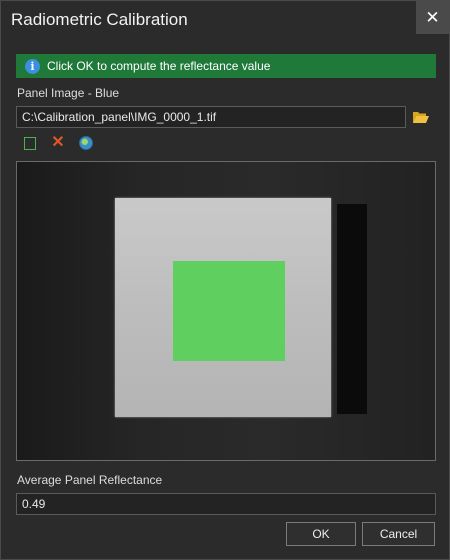  I want to click on reflectance-value-field, so click(226, 504).